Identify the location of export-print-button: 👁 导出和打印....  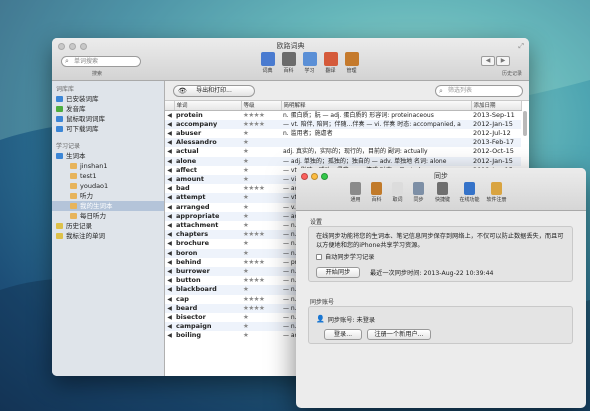
(214, 91).